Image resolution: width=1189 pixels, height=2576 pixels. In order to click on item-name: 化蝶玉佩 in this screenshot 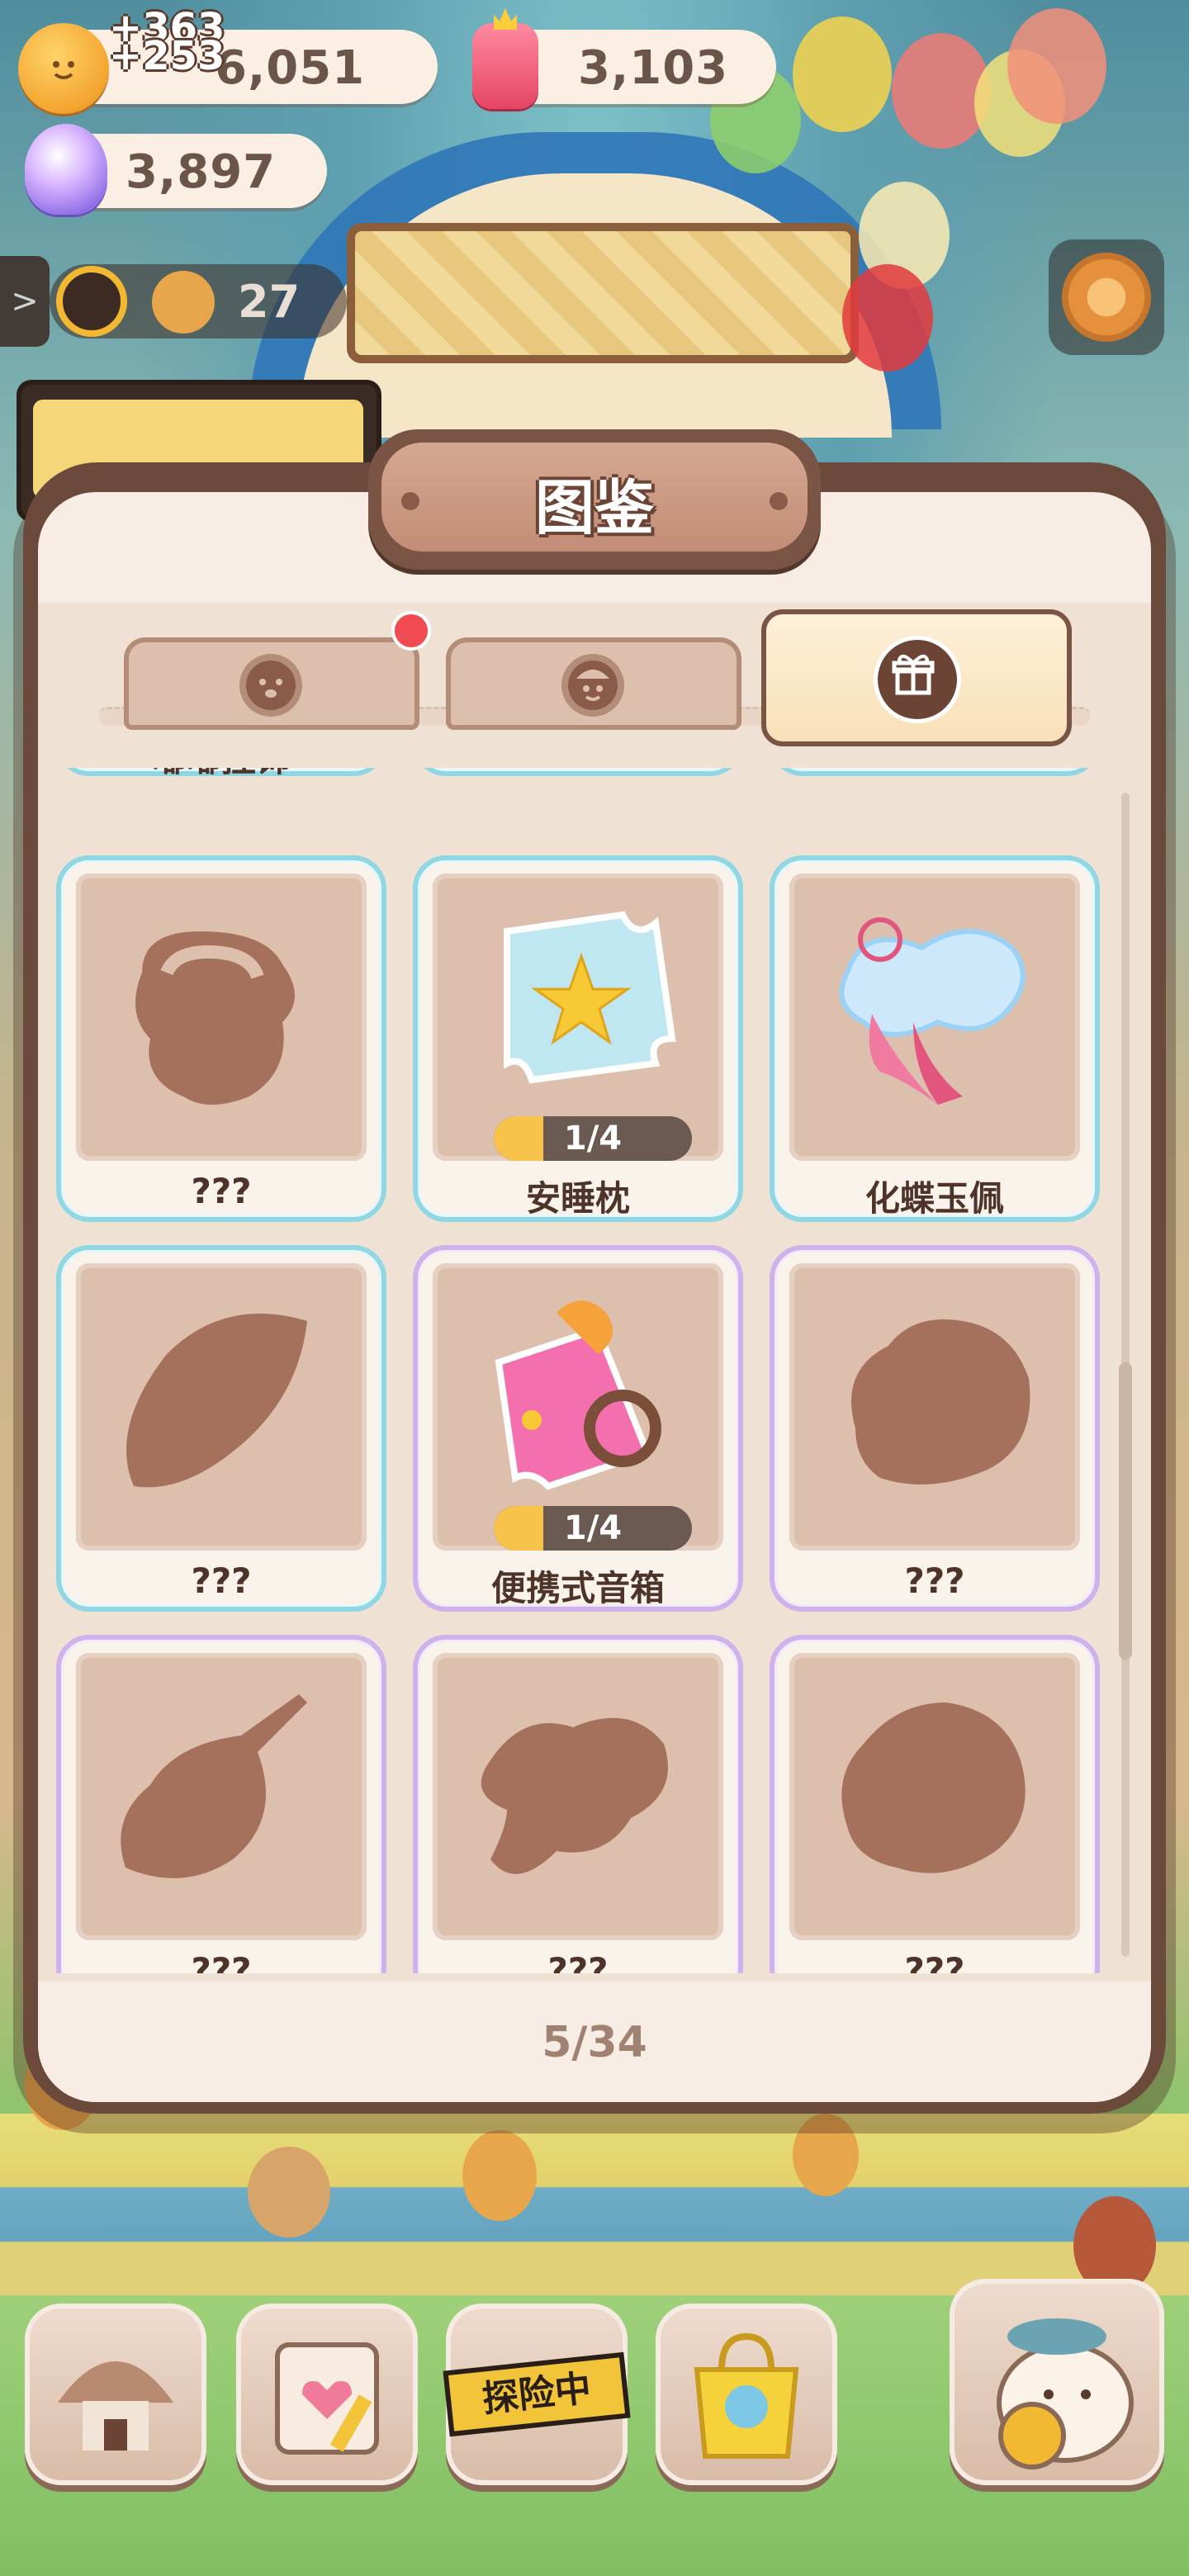, I will do `click(934, 1198)`.